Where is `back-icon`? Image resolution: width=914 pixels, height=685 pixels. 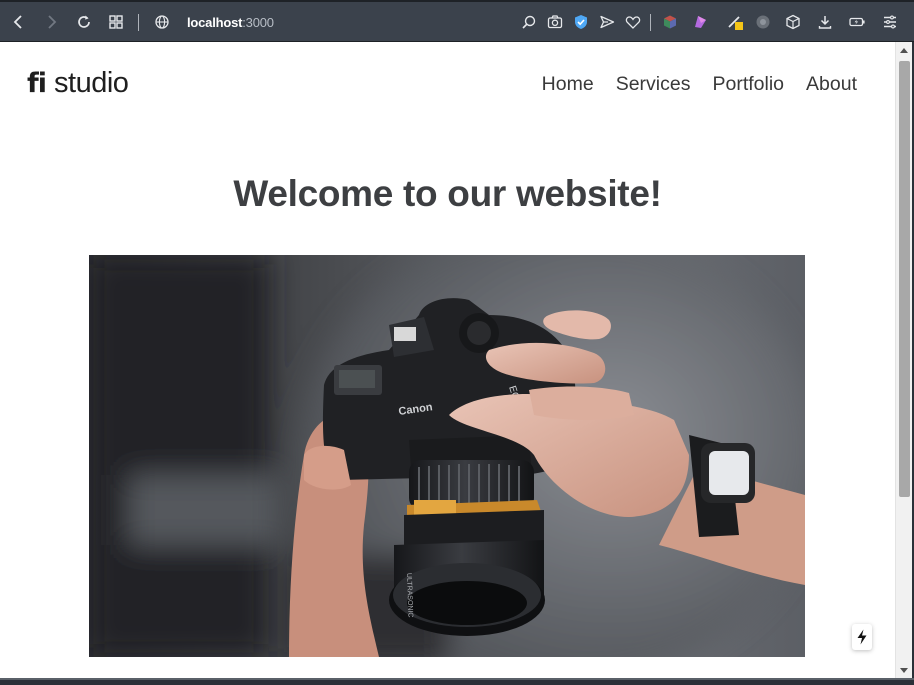
back-icon is located at coordinates (19, 22).